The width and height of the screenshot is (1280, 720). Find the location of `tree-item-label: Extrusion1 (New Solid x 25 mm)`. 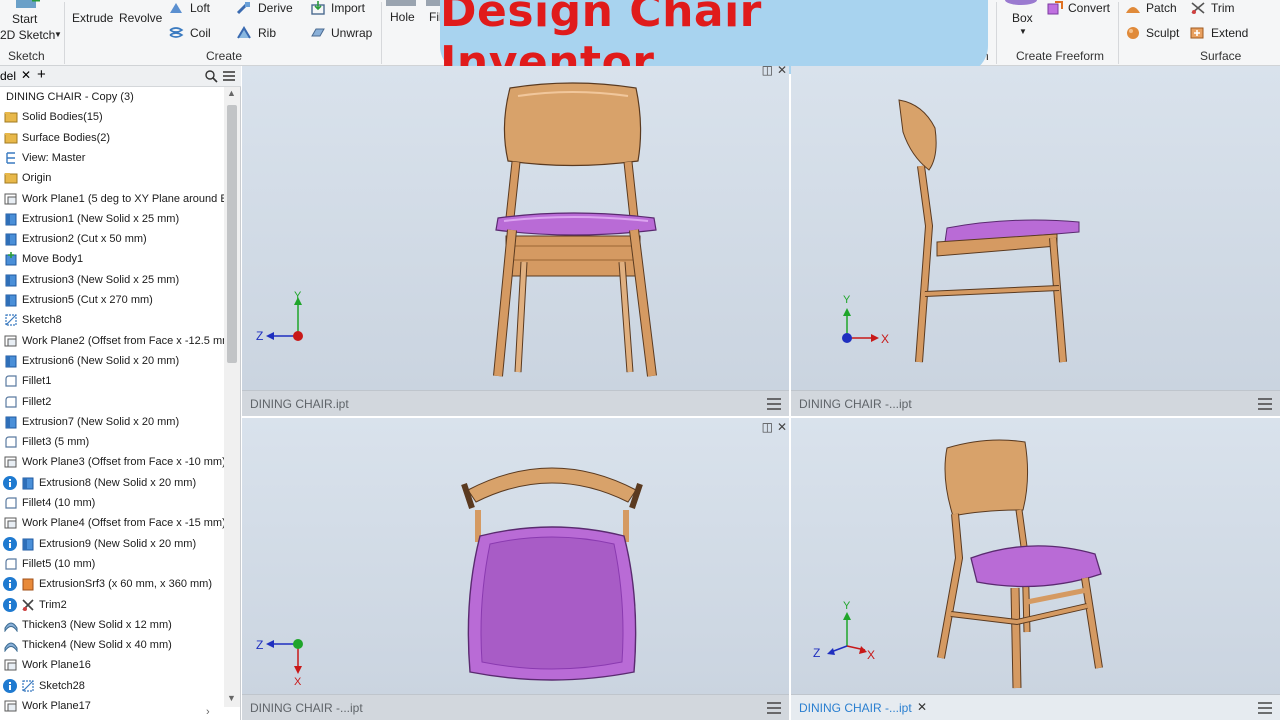

tree-item-label: Extrusion1 (New Solid x 25 mm) is located at coordinates (101, 218).